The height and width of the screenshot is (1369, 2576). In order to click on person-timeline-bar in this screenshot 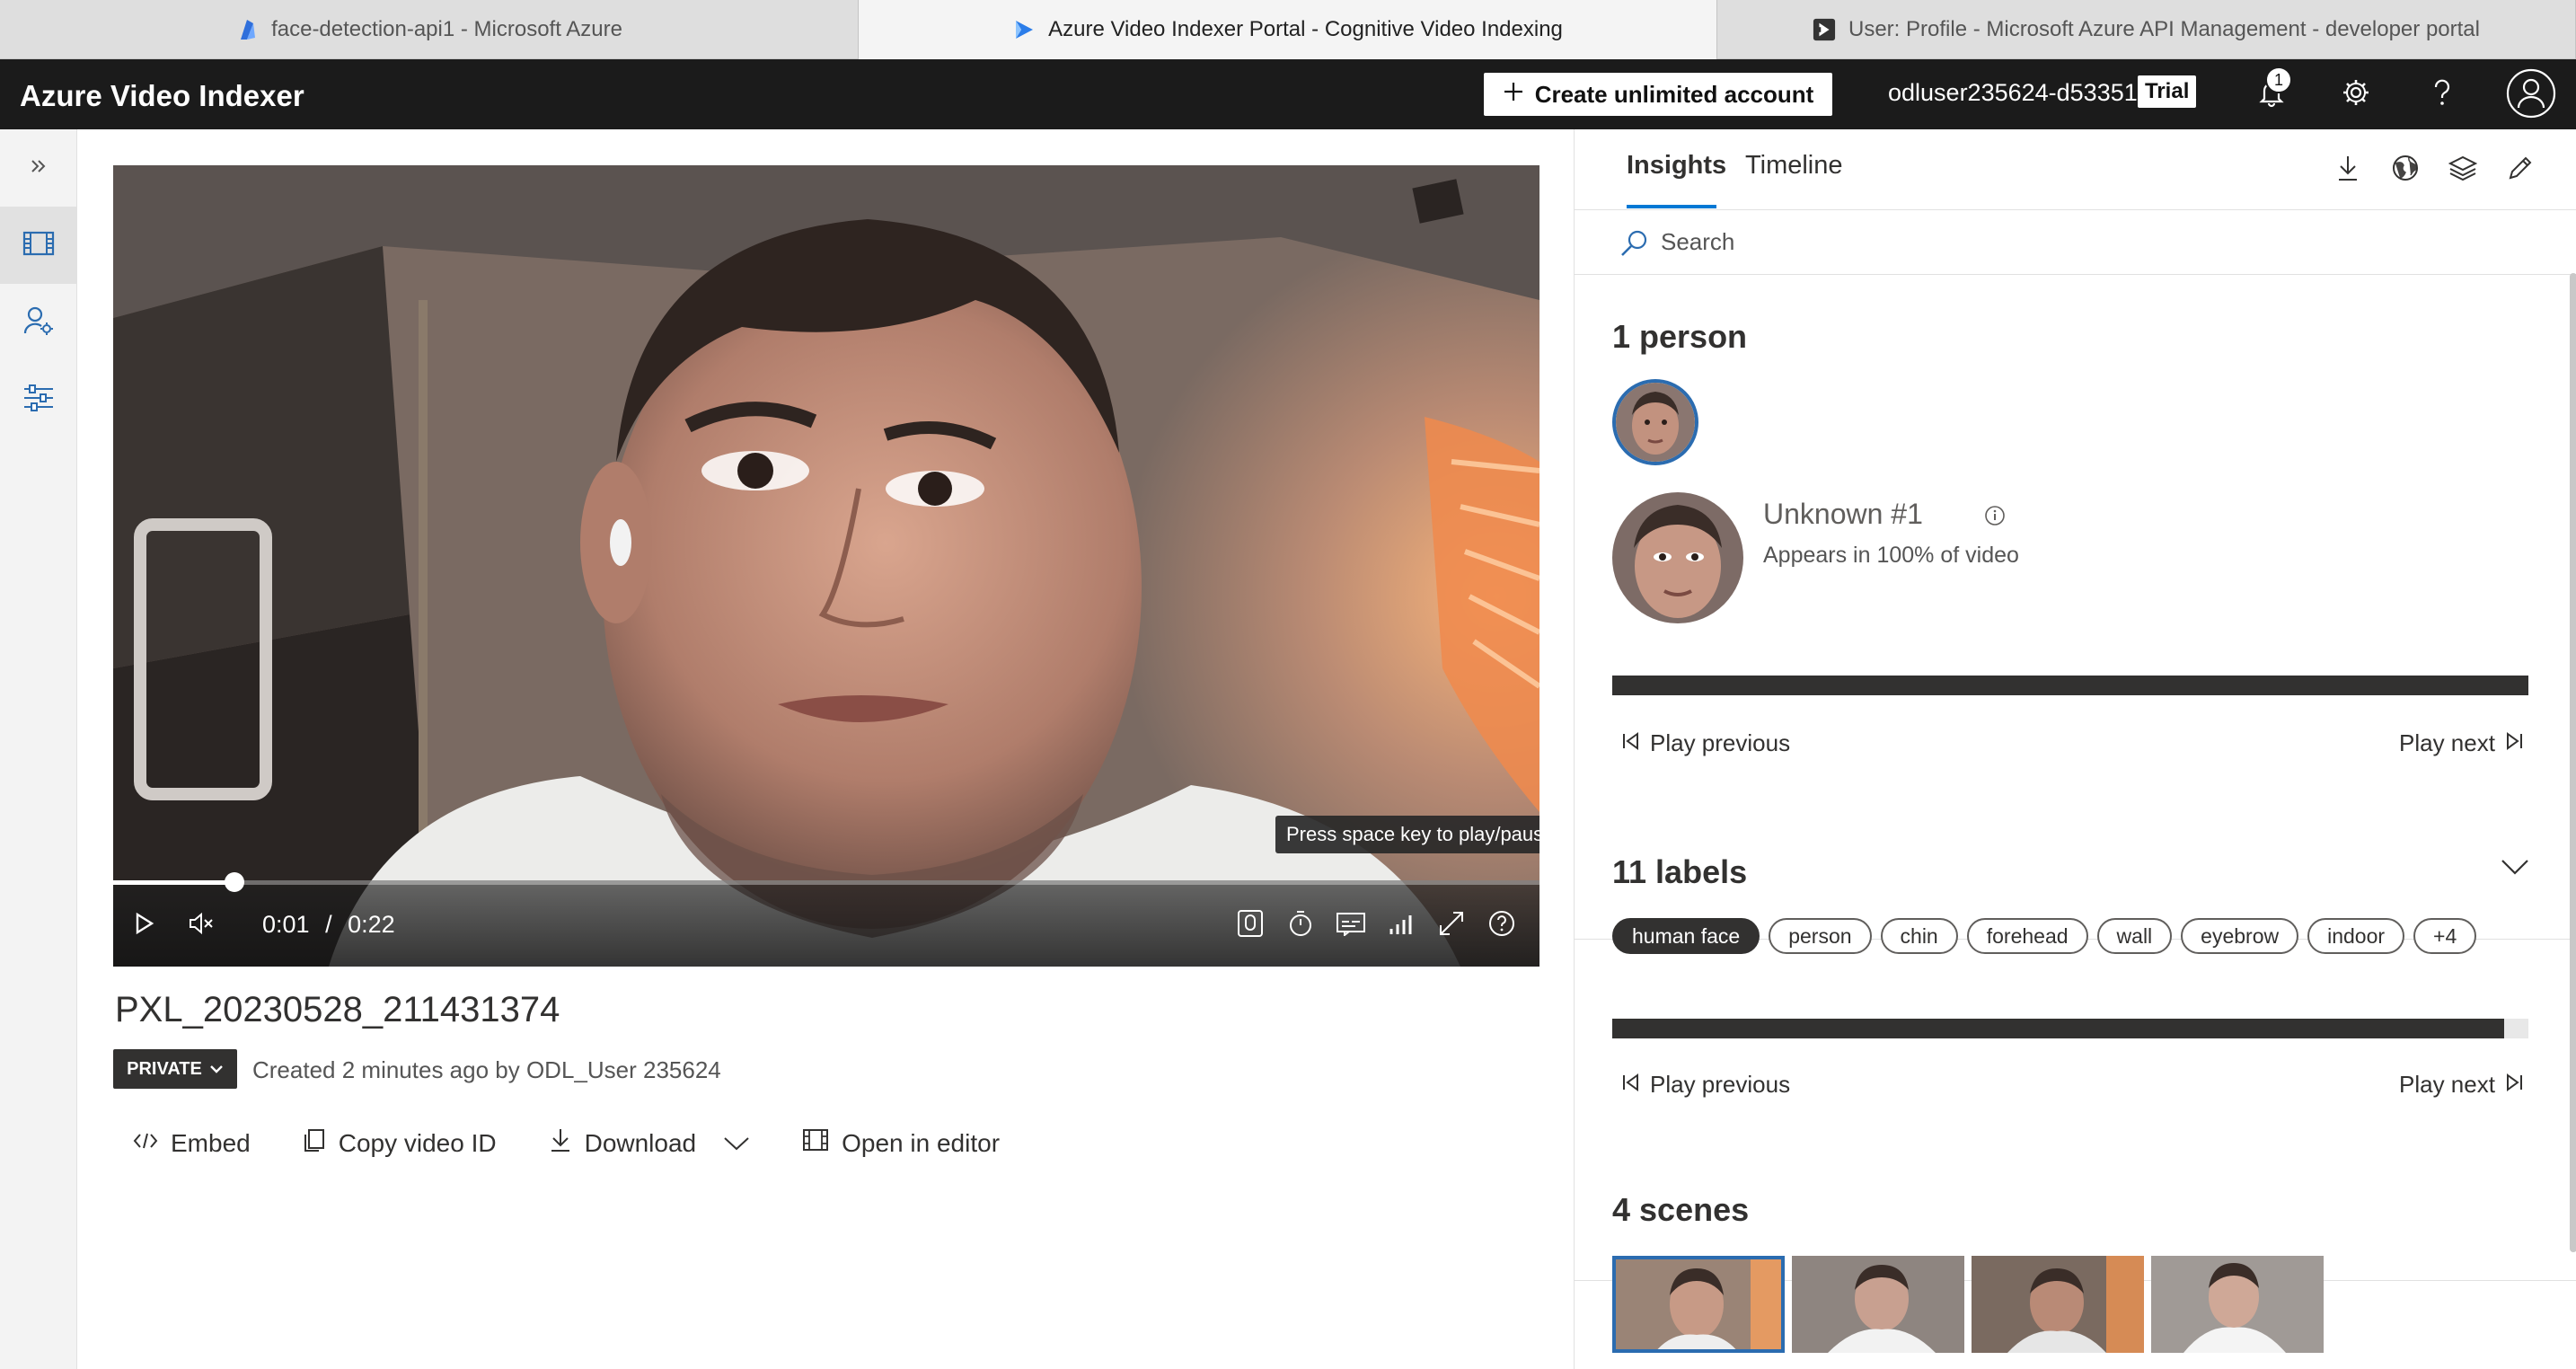, I will do `click(2070, 685)`.